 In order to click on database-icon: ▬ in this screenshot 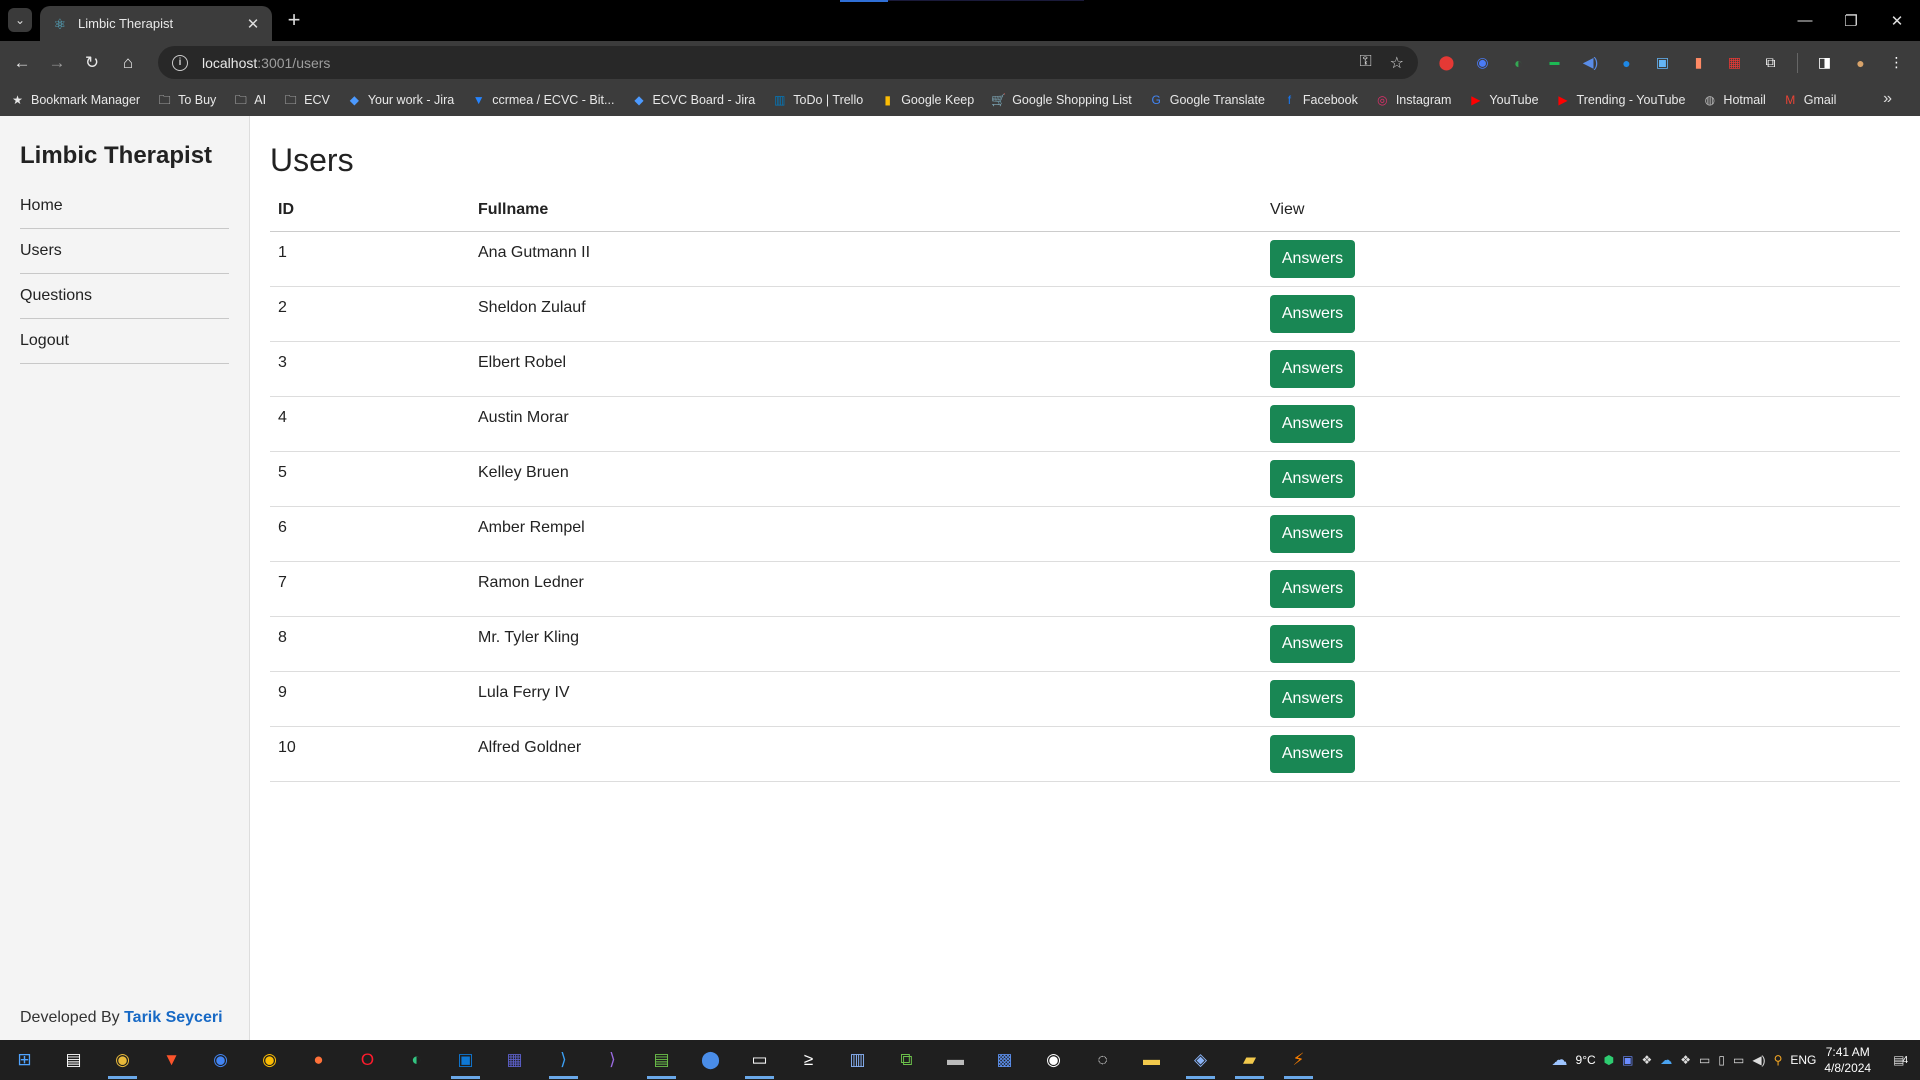, I will do `click(955, 1060)`.